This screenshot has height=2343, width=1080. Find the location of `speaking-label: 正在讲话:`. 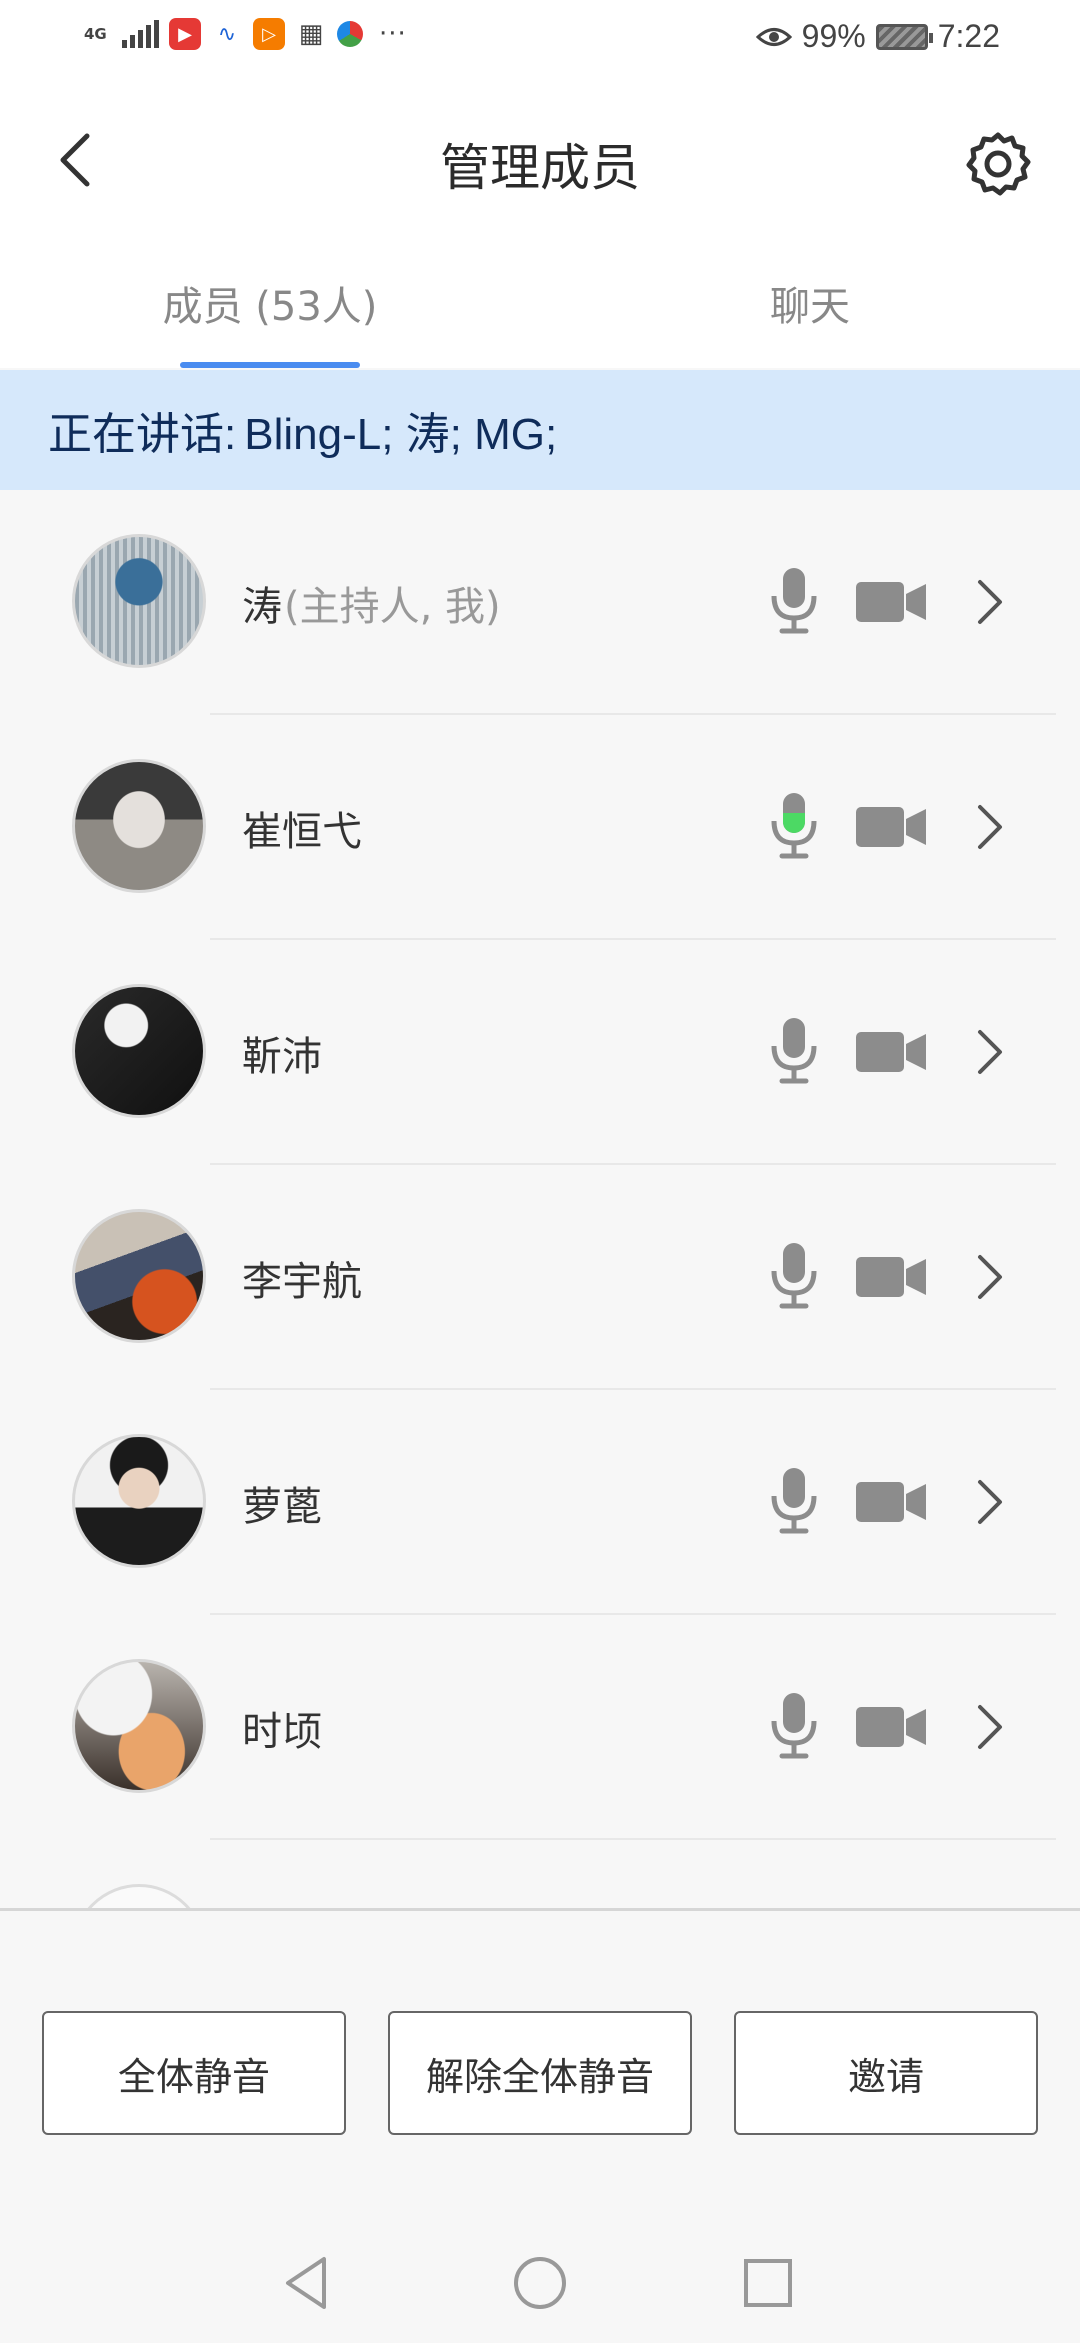

speaking-label: 正在讲话: is located at coordinates (142, 434).